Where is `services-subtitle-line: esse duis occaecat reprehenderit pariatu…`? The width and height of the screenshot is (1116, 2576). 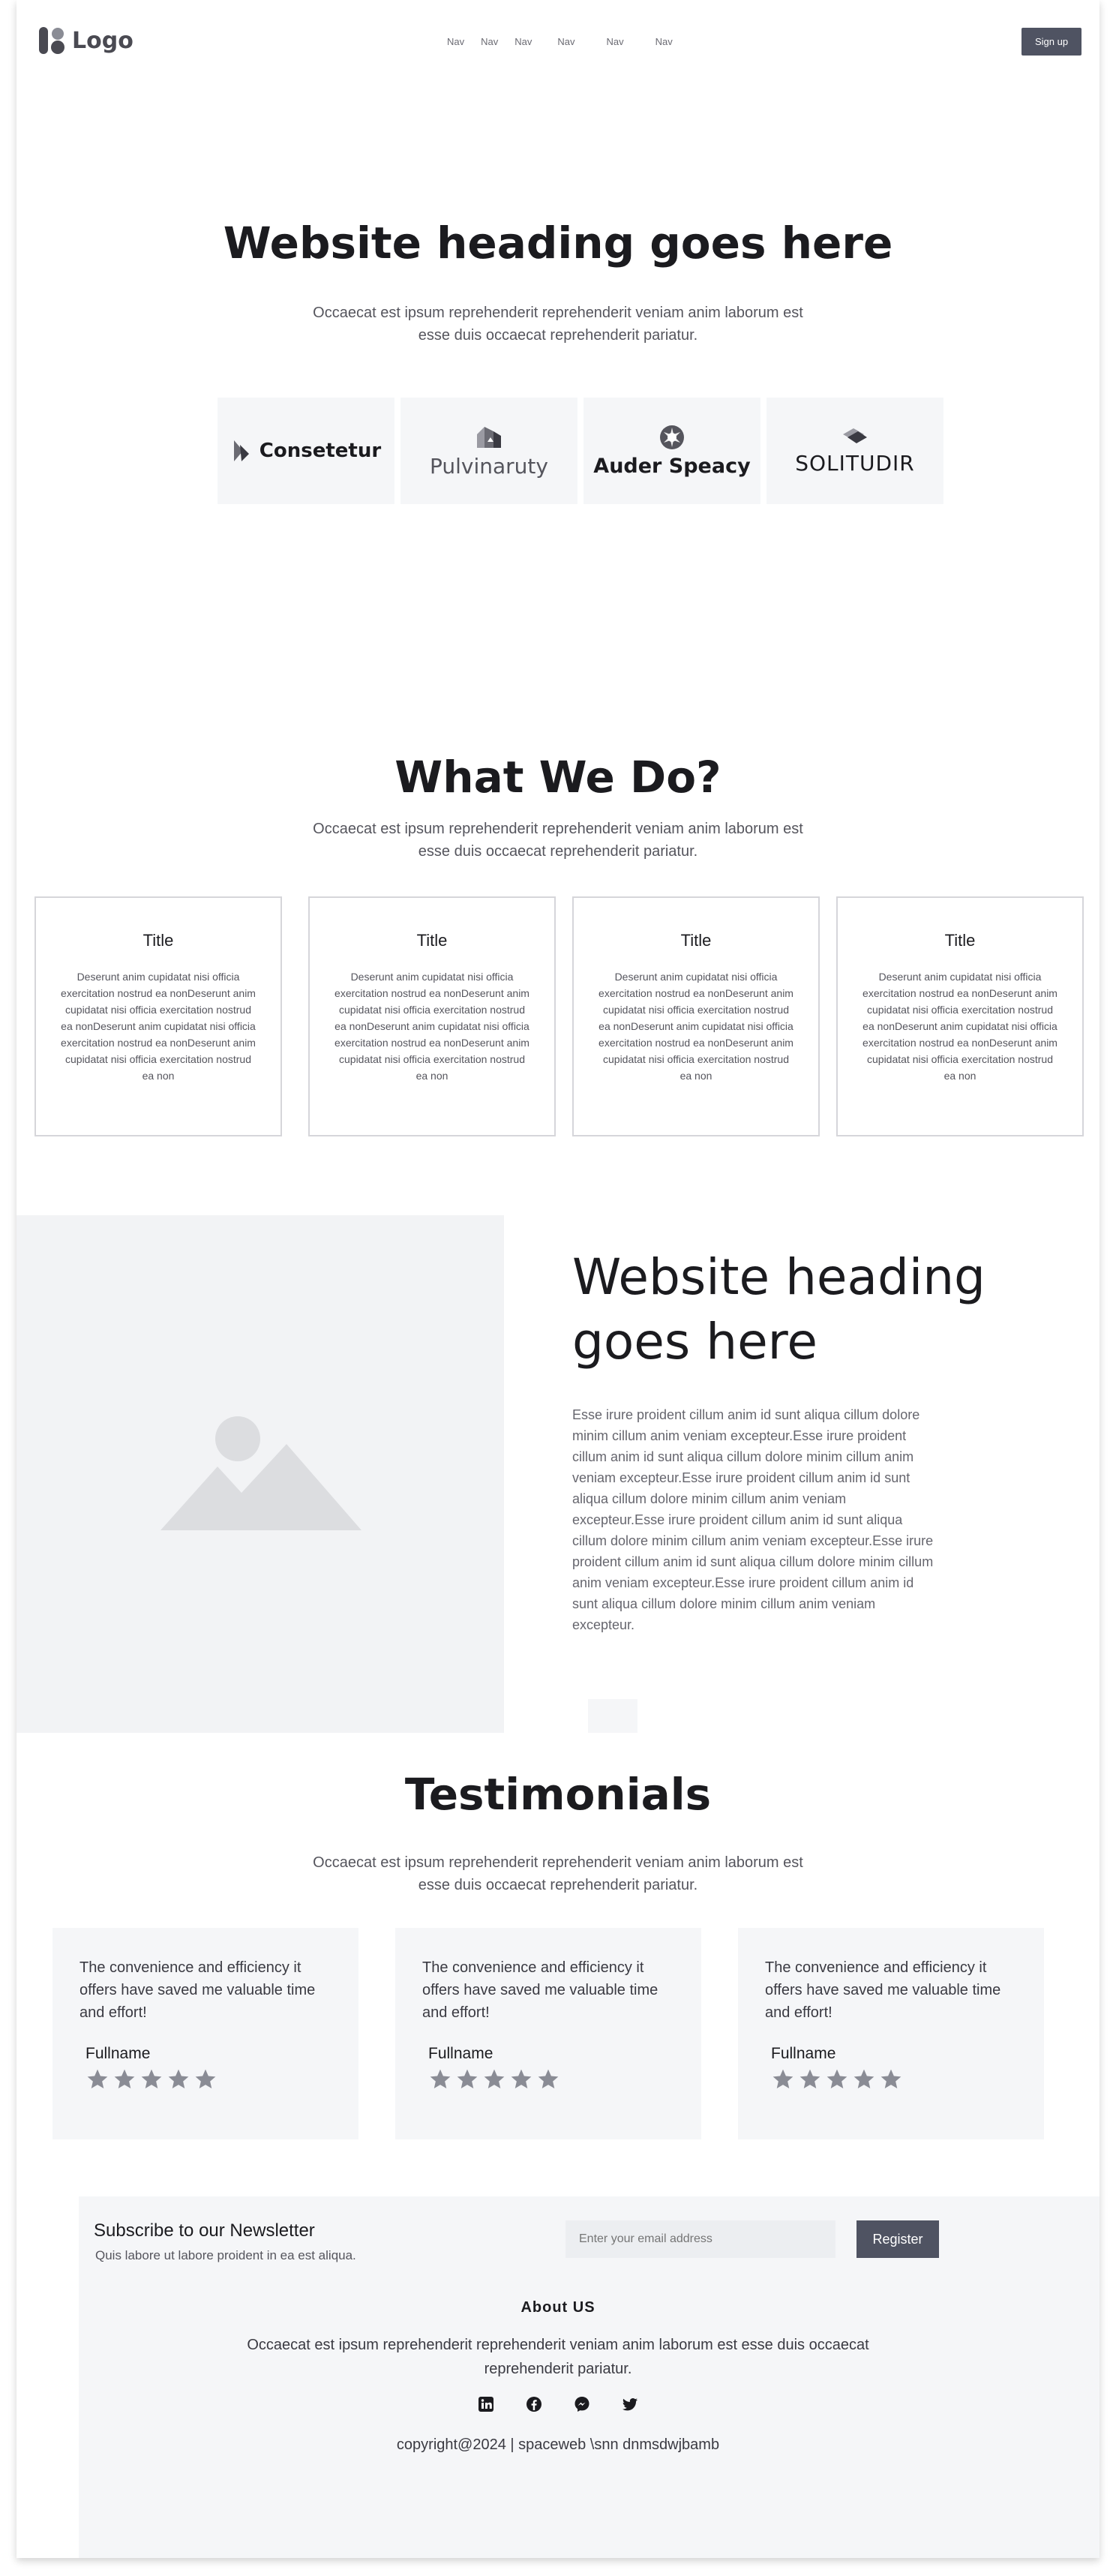
services-subtitle-line: esse duis occaecat reprehenderit pariatu… is located at coordinates (558, 851).